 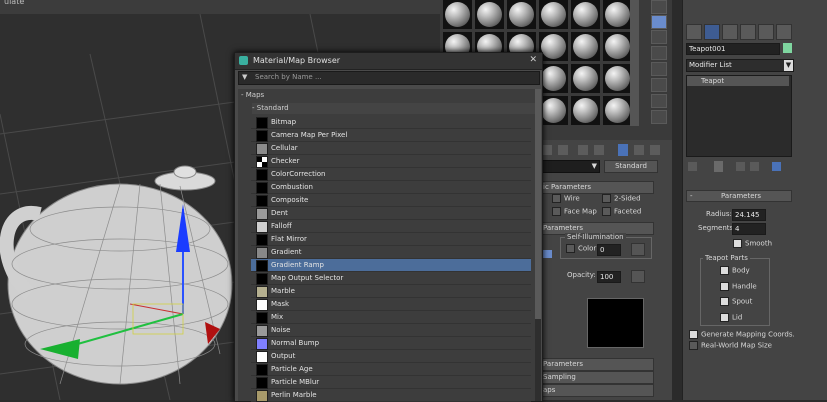 I want to click on map-list-item: Combustion, so click(x=391, y=187).